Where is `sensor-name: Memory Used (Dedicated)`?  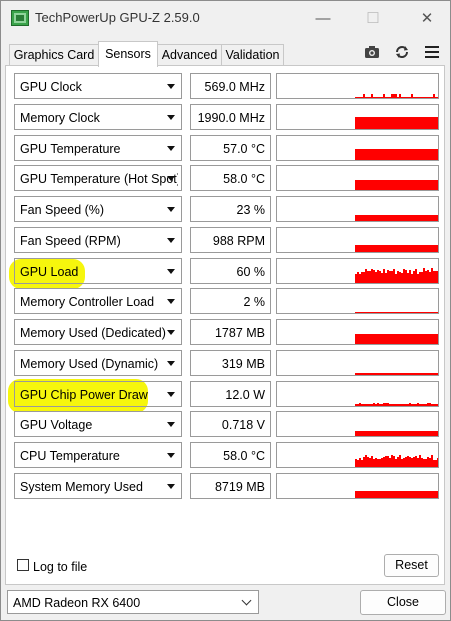
sensor-name: Memory Used (Dedicated) is located at coordinates (93, 333).